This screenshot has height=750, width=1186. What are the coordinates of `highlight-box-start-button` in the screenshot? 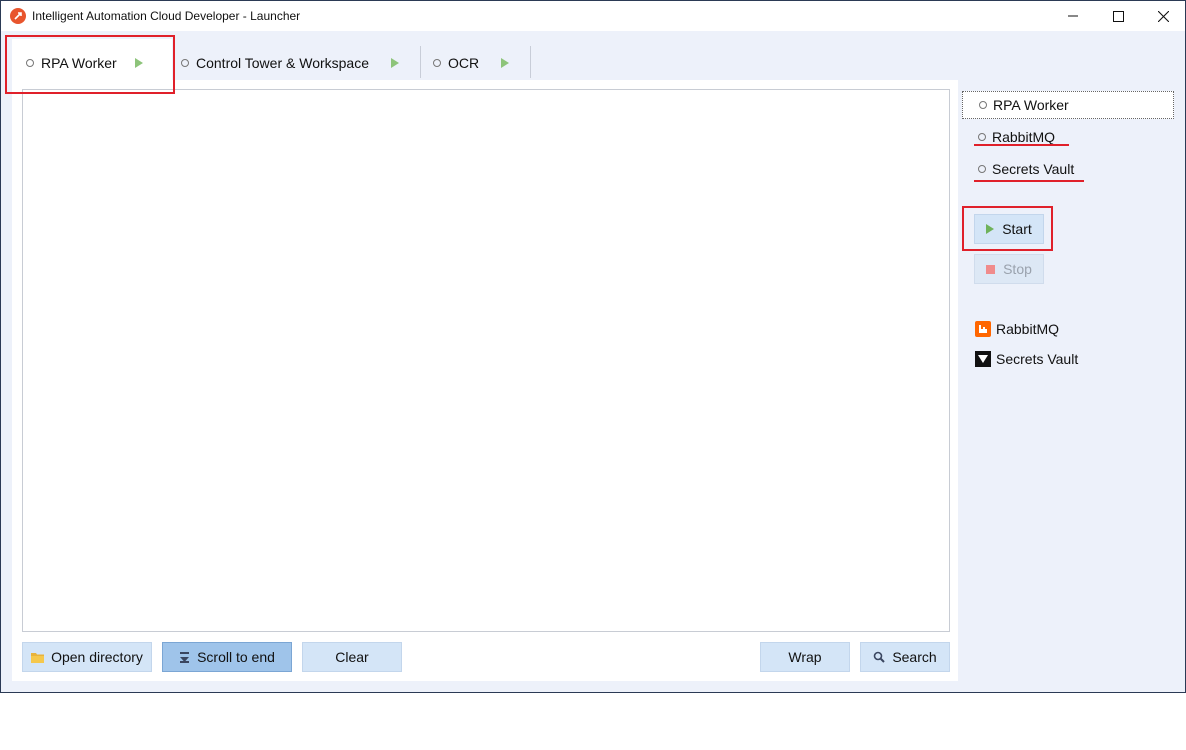 It's located at (1007, 228).